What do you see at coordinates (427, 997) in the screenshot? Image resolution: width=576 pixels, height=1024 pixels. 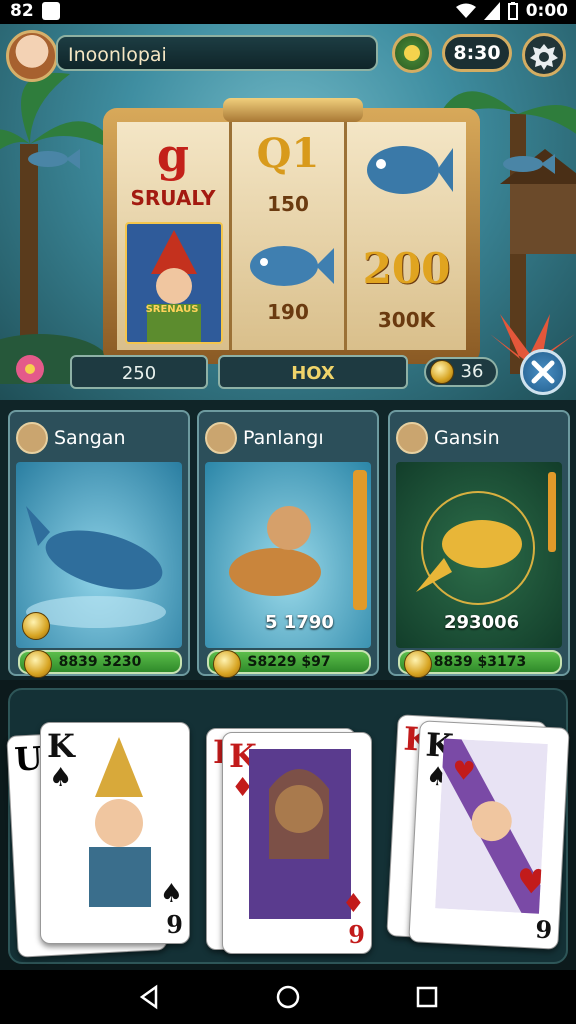 I see `recents-icon` at bounding box center [427, 997].